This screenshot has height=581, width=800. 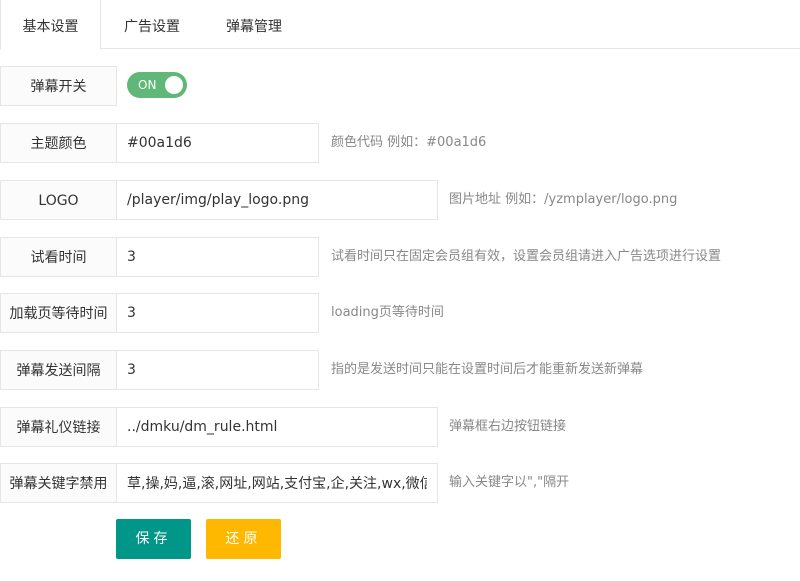 What do you see at coordinates (58, 143) in the screenshot?
I see `theme-color-label: 主题颜色` at bounding box center [58, 143].